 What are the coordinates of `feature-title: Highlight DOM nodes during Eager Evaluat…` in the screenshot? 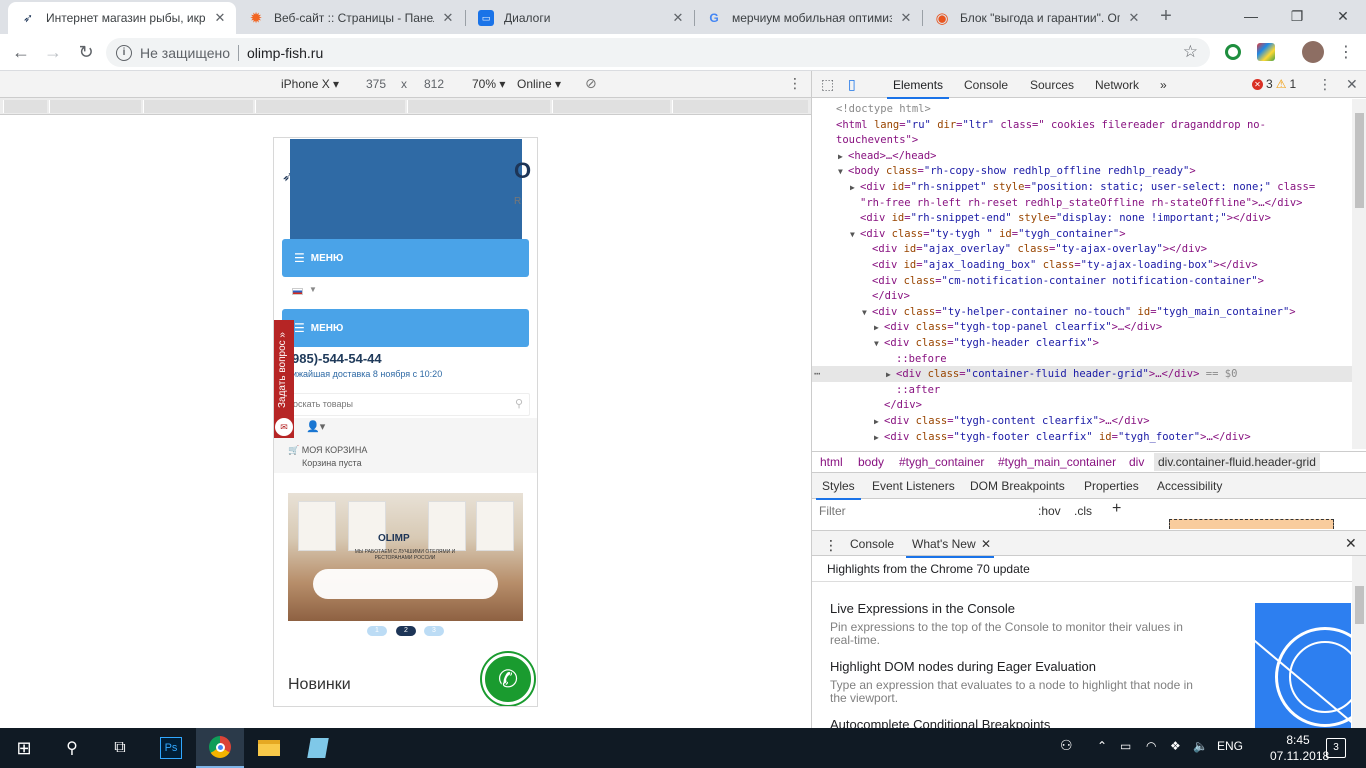 It's located at (963, 666).